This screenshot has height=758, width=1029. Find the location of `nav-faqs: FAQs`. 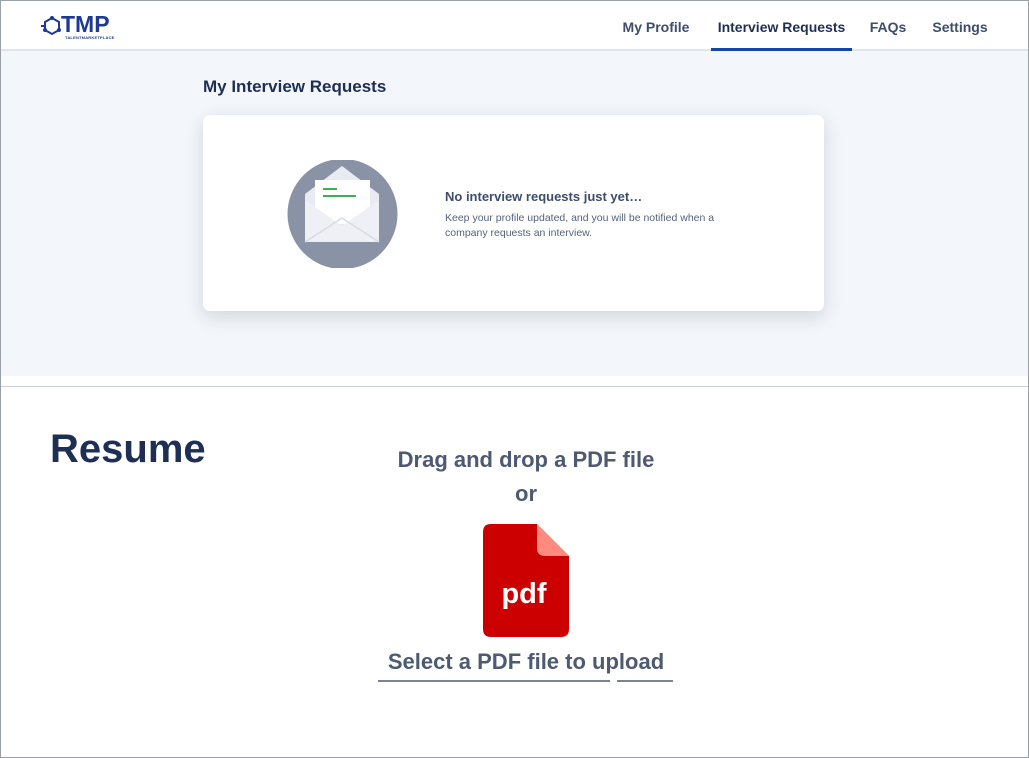

nav-faqs: FAQs is located at coordinates (888, 26).